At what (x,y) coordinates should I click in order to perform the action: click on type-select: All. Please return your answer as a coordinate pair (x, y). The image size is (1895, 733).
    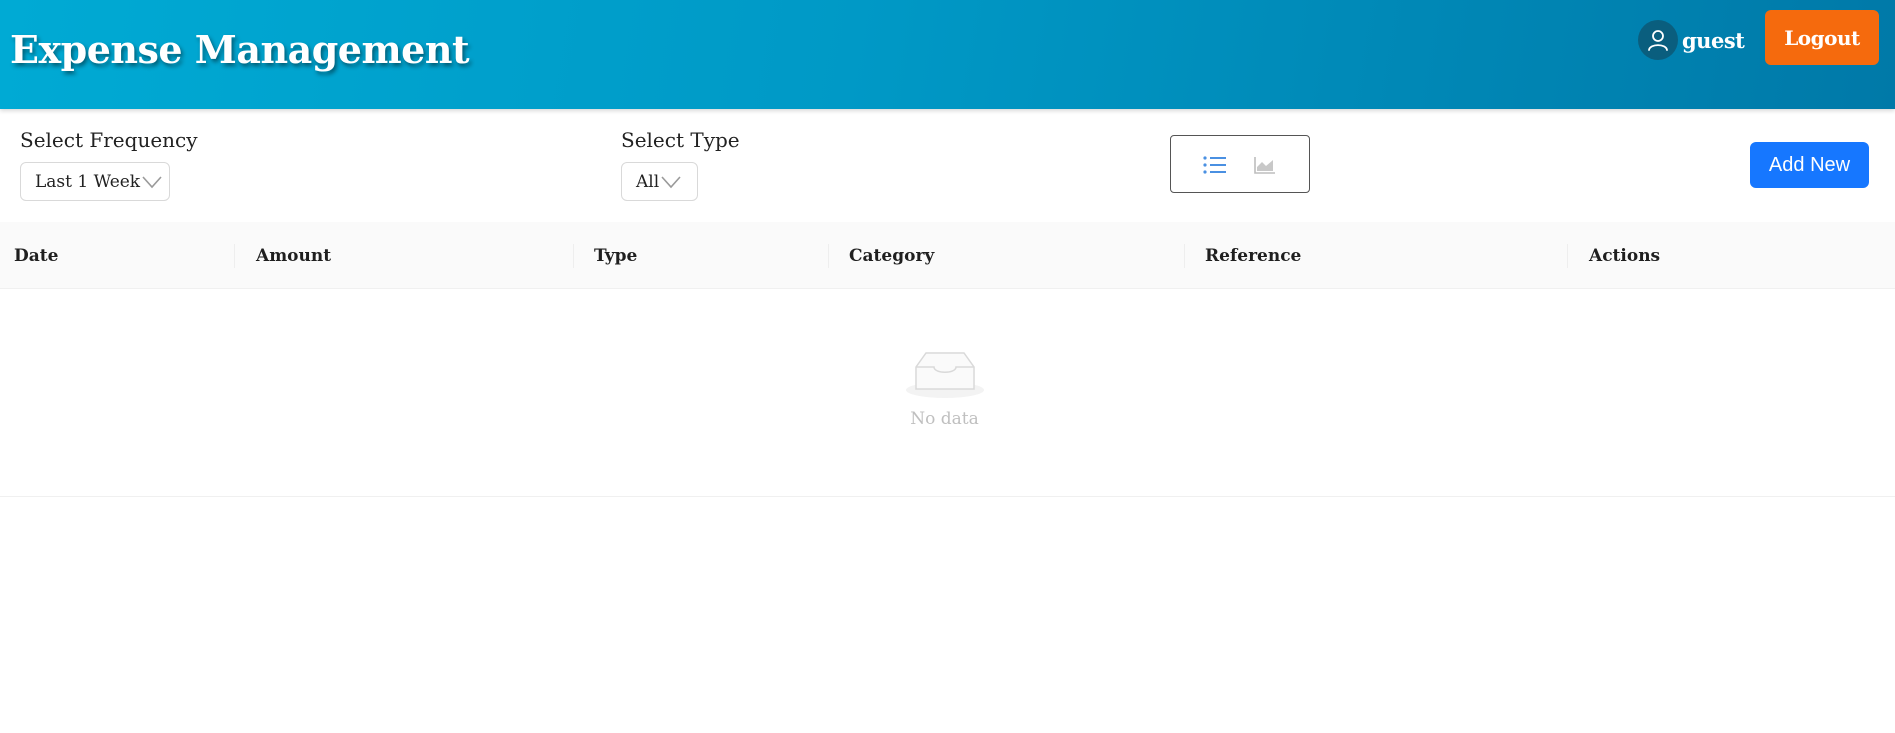
    Looking at the image, I should click on (659, 181).